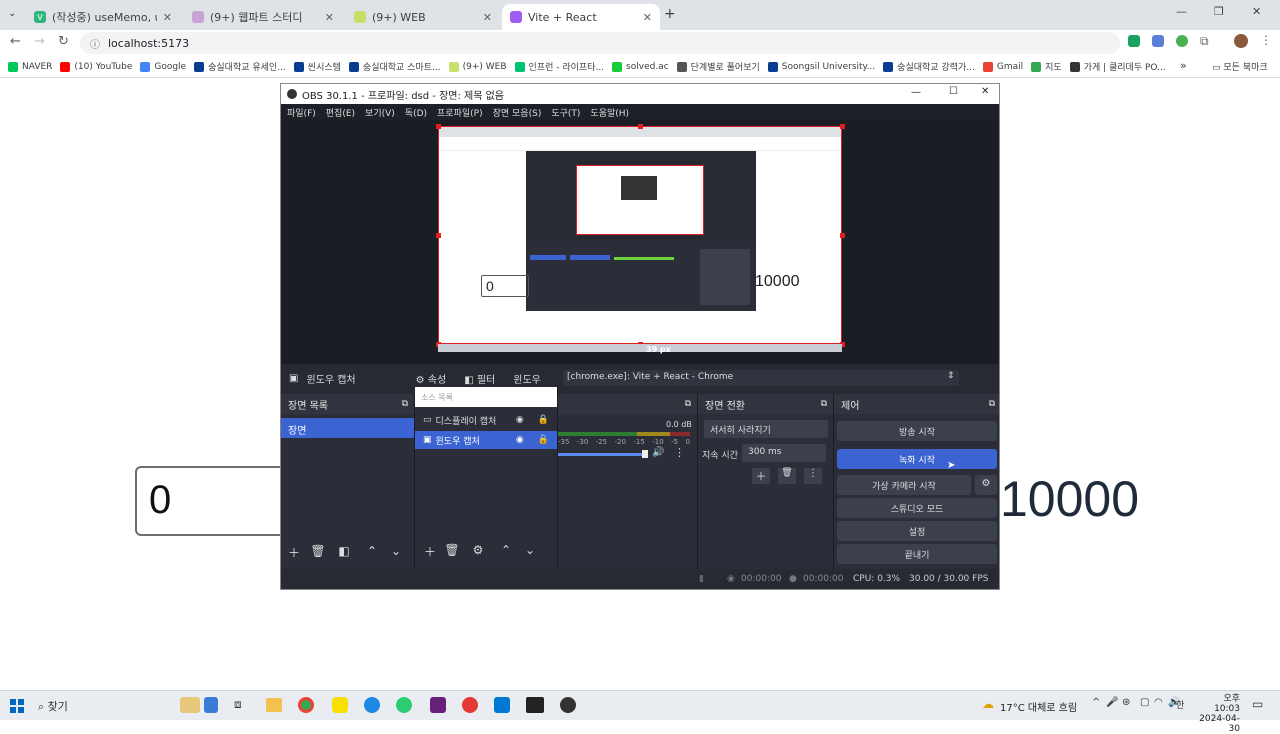 The height and width of the screenshot is (734, 1280). What do you see at coordinates (1046, 66) in the screenshot?
I see `bookmark-item: 지도` at bounding box center [1046, 66].